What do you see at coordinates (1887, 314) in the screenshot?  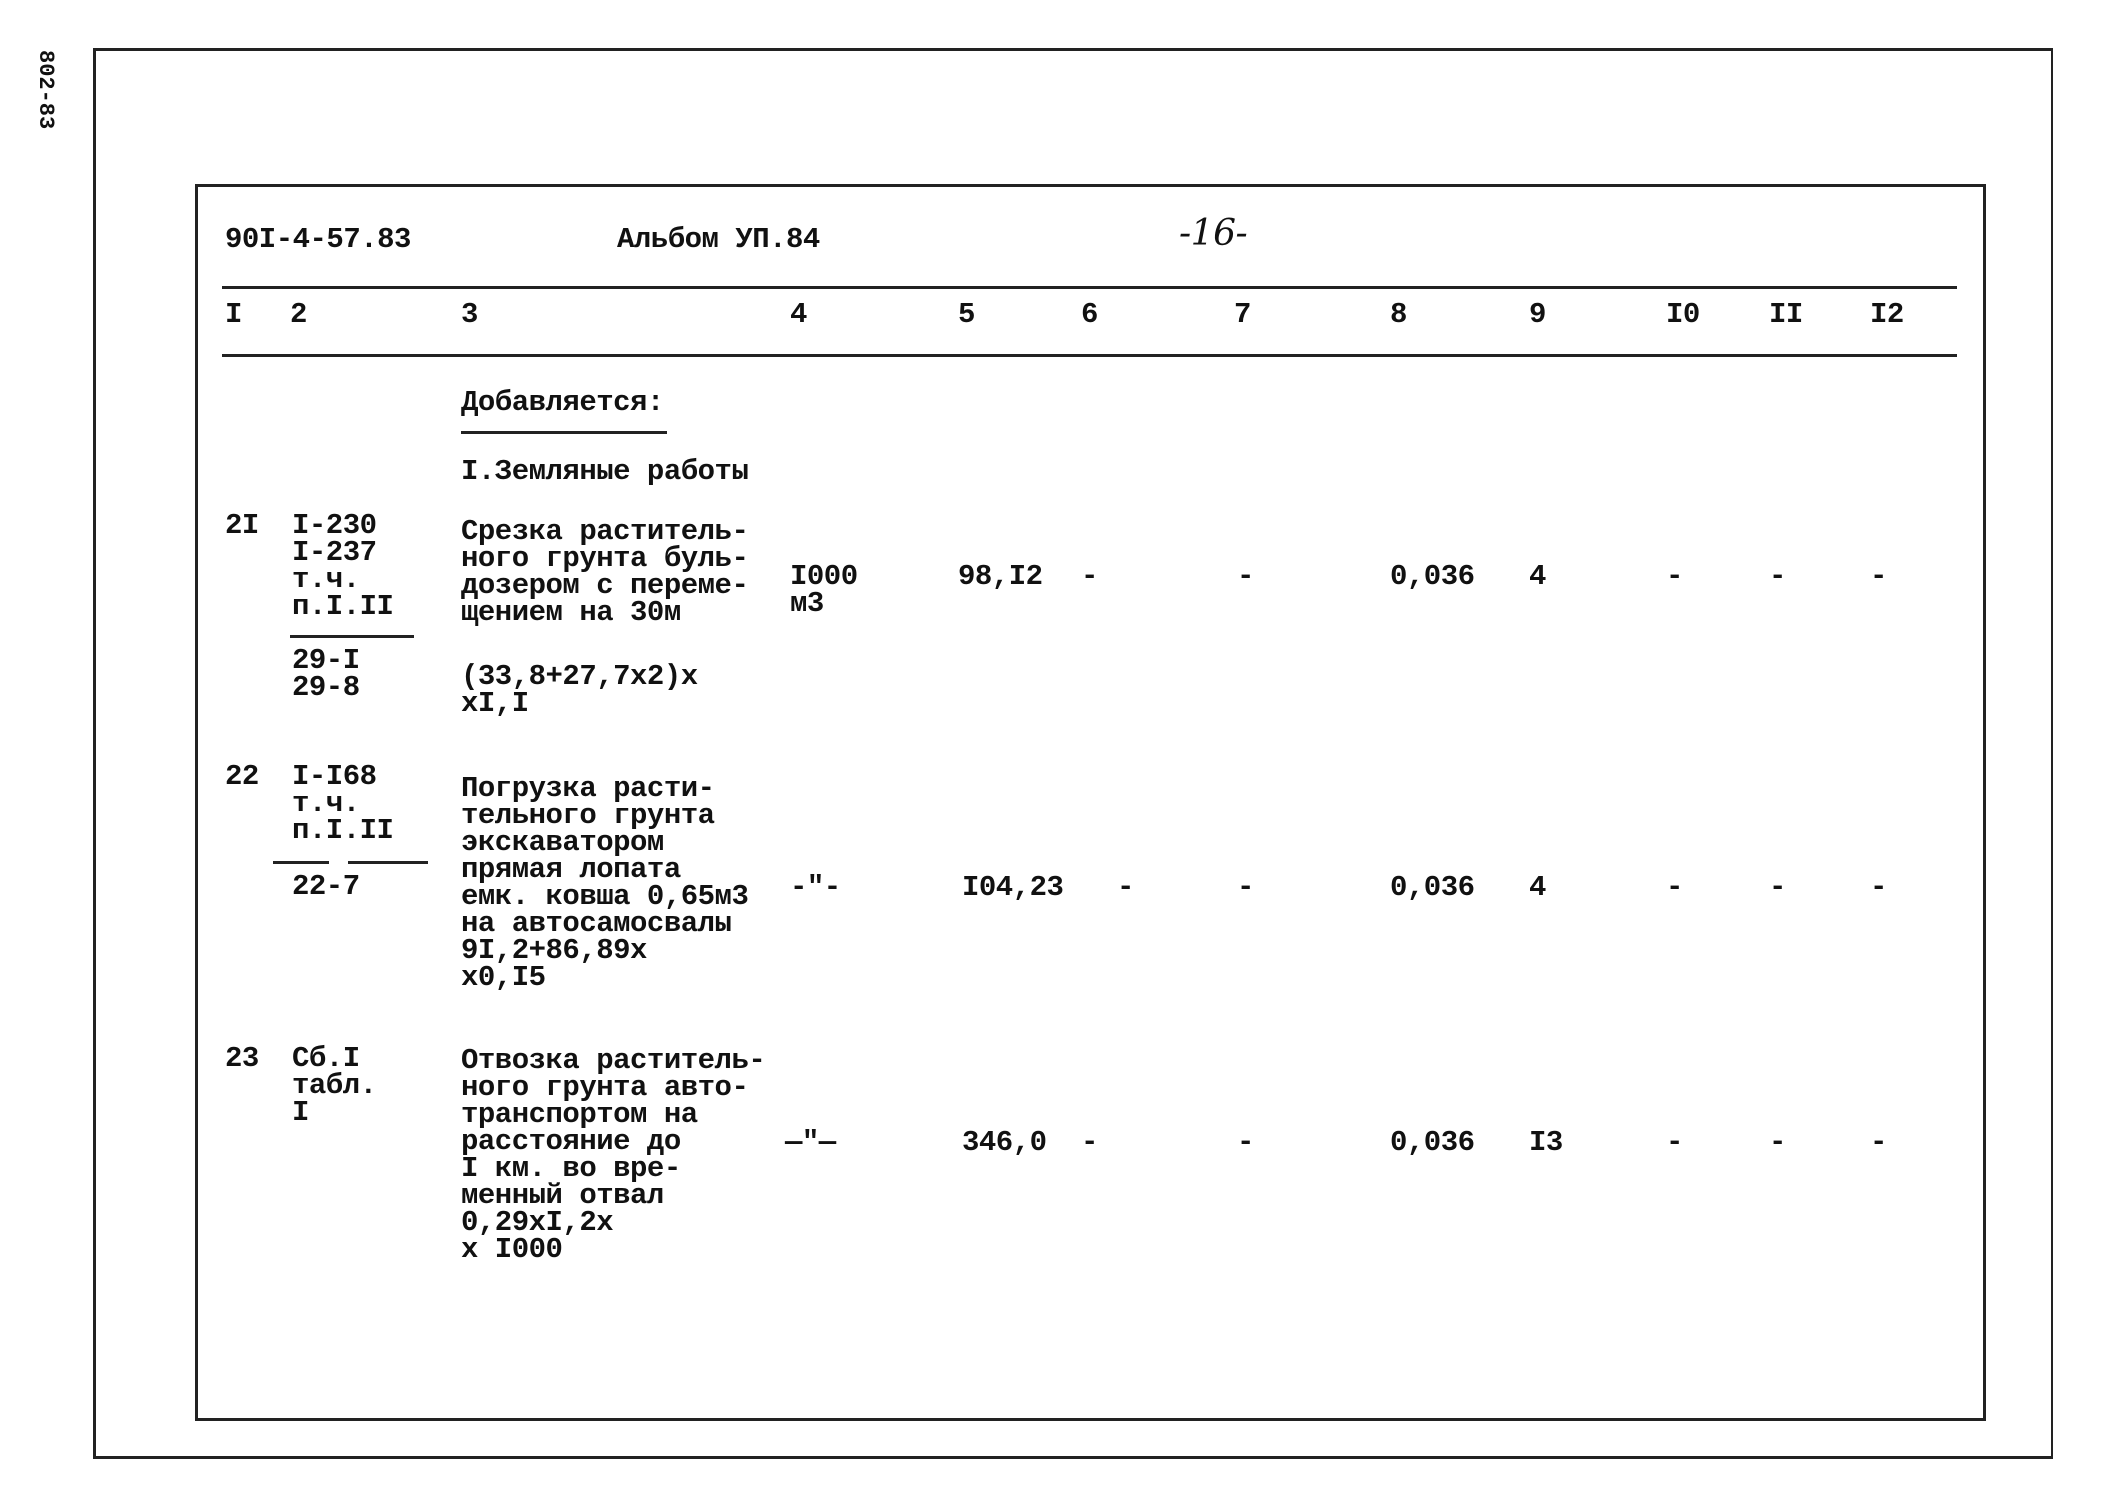 I see `col-header-12: I2` at bounding box center [1887, 314].